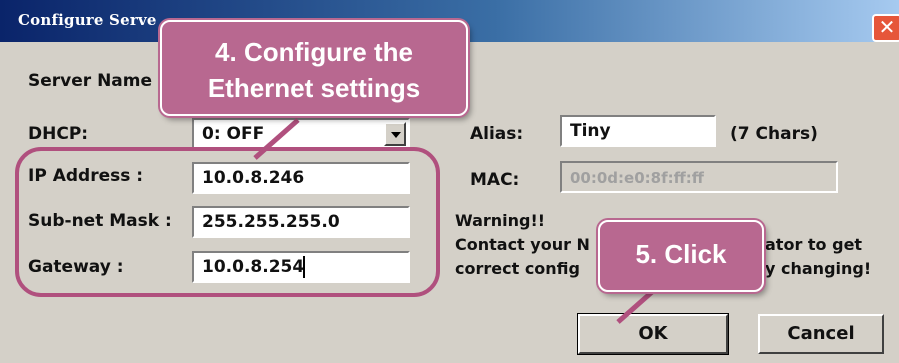  What do you see at coordinates (681, 256) in the screenshot?
I see `step5-callout: 5. Click` at bounding box center [681, 256].